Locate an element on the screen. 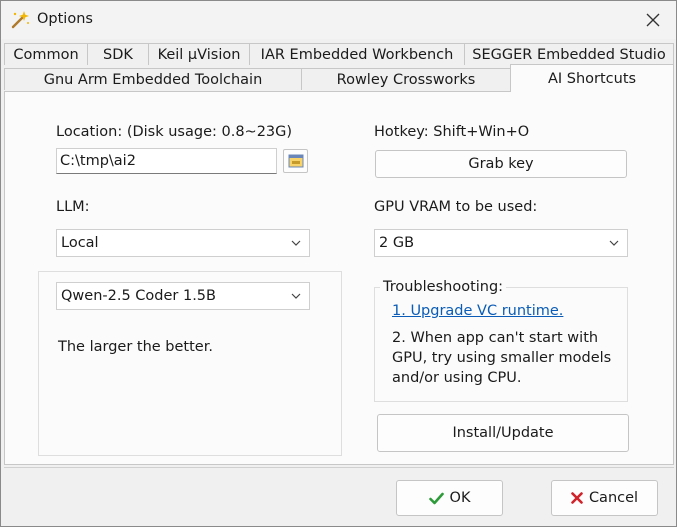  location-label: Location: (Disk usage: 0.8~23G) is located at coordinates (174, 132).